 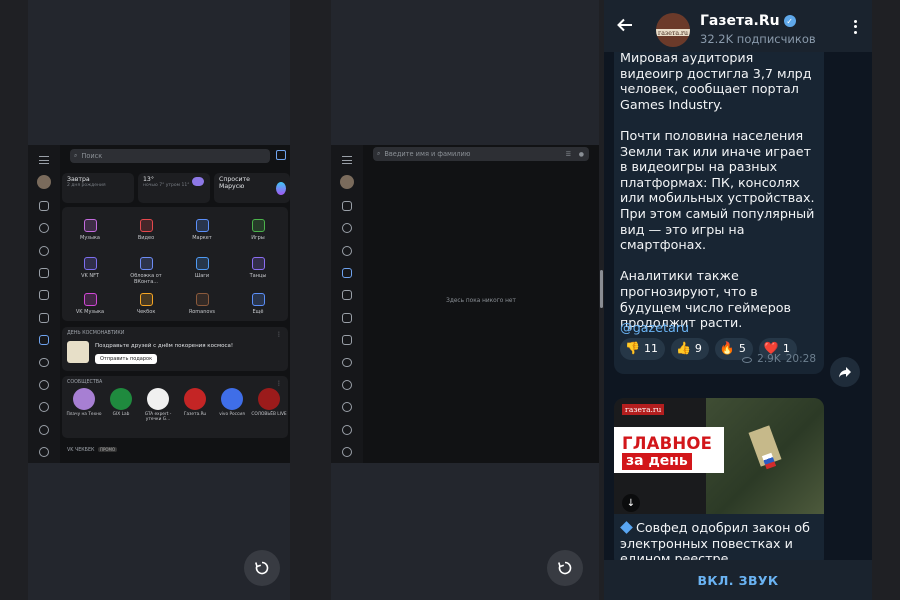 I want to click on channel-name: Газета.Ru, so click(x=740, y=21).